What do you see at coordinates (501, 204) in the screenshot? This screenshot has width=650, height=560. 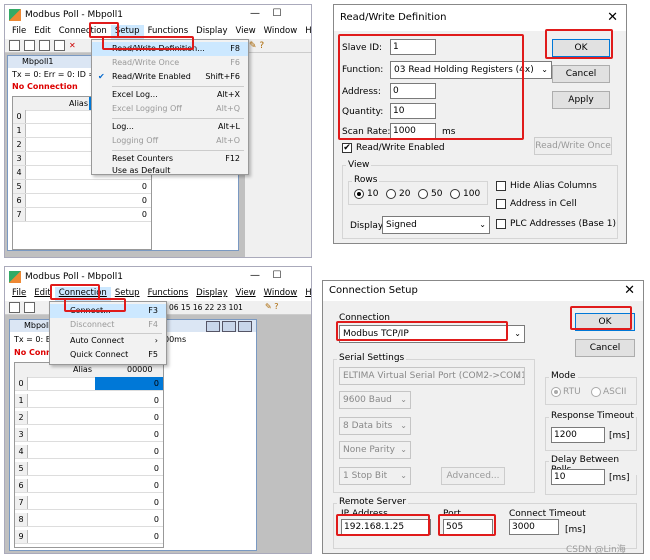 I see `address-in-cell-checkbox` at bounding box center [501, 204].